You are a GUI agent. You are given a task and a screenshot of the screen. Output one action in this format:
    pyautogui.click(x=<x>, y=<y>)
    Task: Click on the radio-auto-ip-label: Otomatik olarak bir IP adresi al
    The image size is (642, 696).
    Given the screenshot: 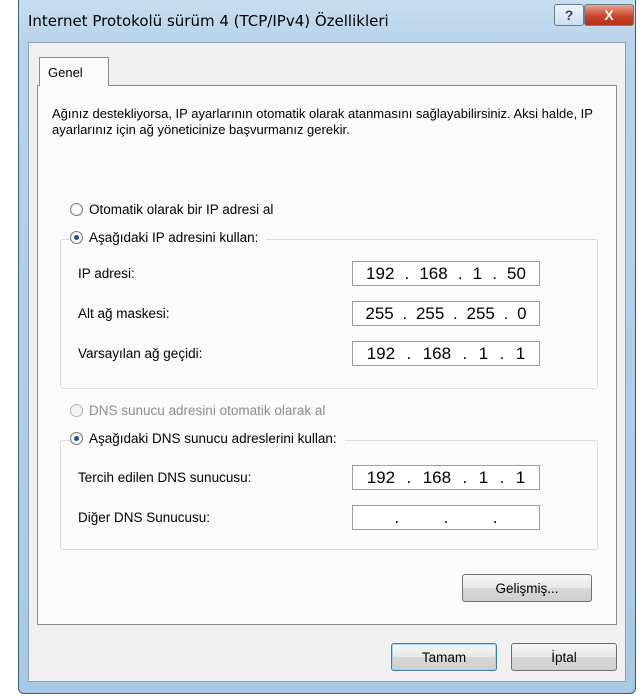 What is the action you would take?
    pyautogui.click(x=181, y=209)
    